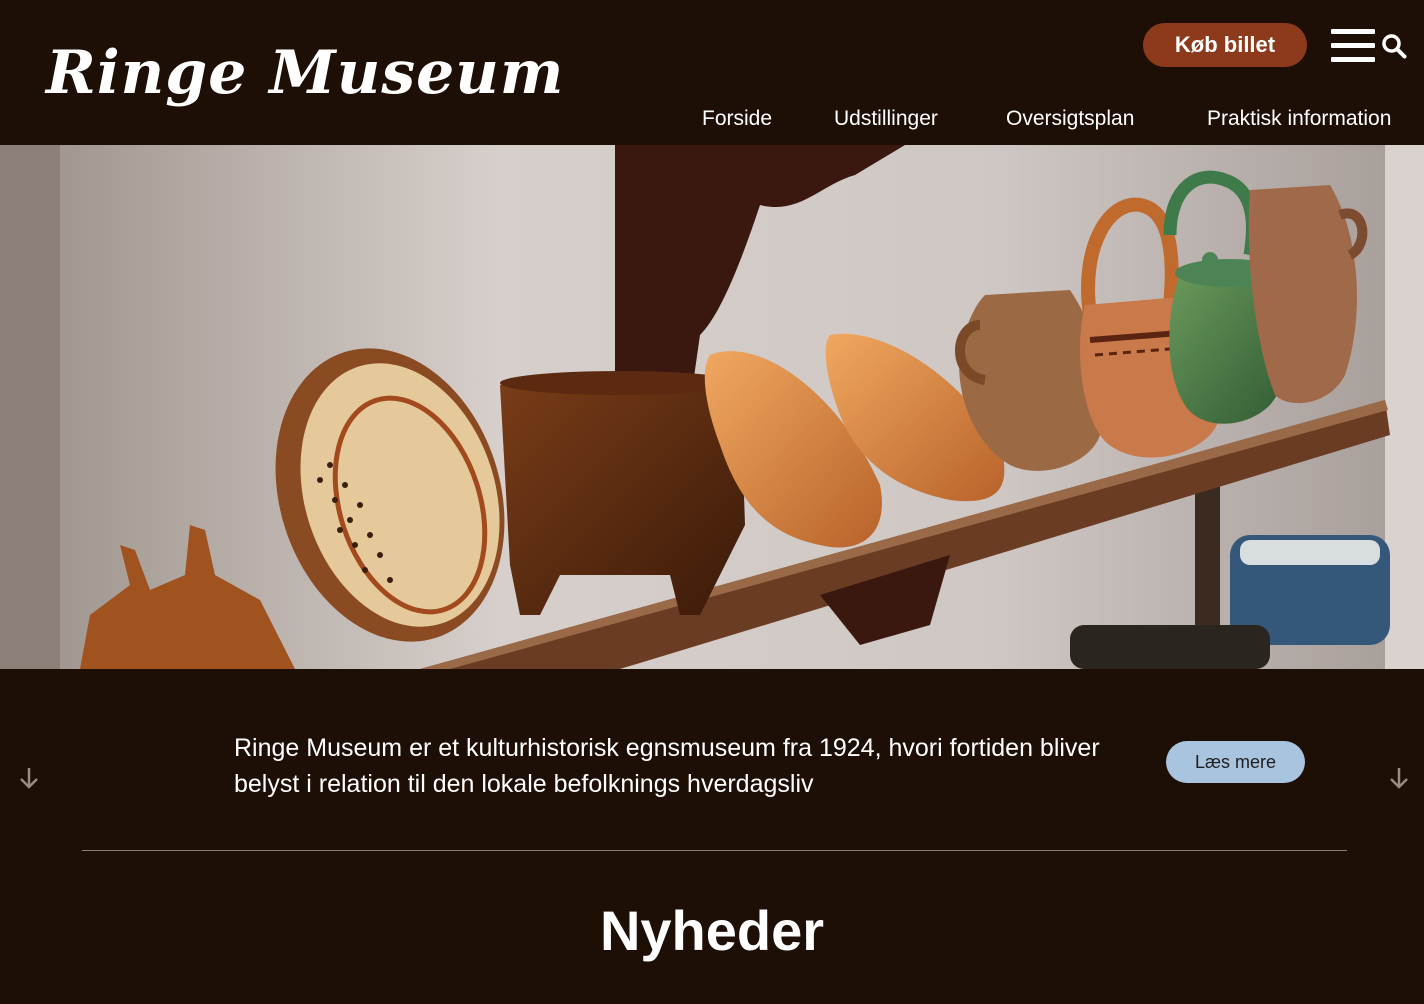  Describe the element at coordinates (1394, 46) in the screenshot. I see `search-icon` at that location.